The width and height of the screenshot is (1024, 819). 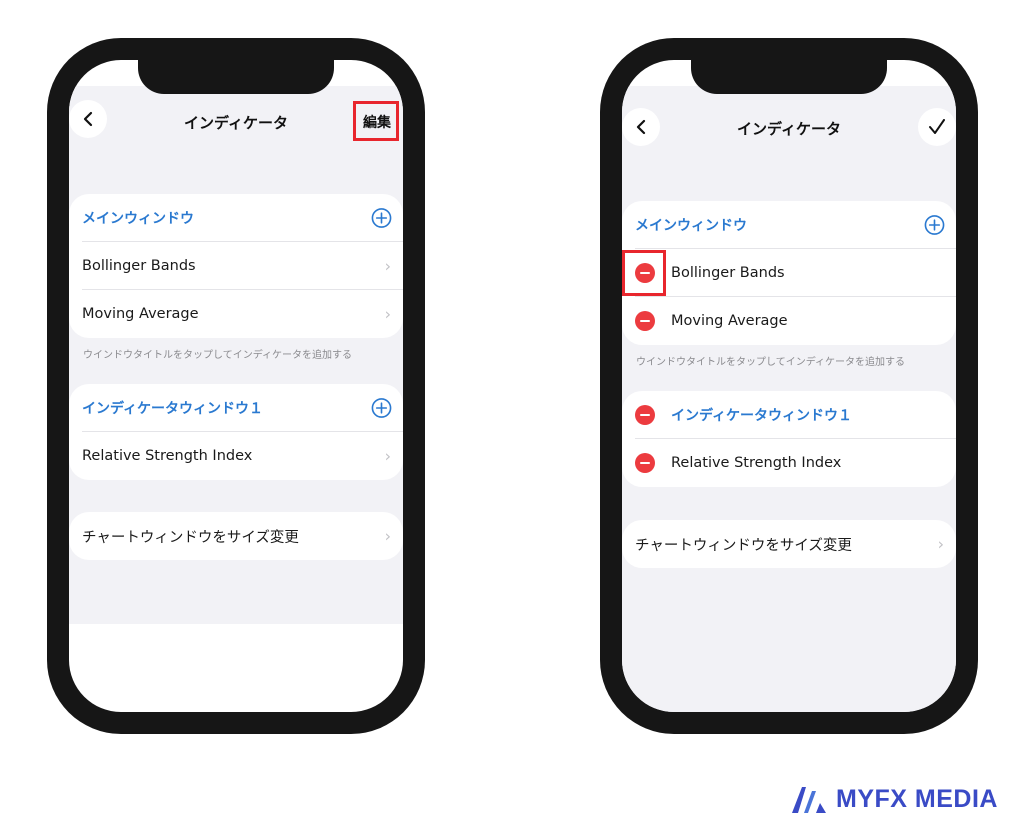 I want to click on brand-mark-icon, so click(x=809, y=800).